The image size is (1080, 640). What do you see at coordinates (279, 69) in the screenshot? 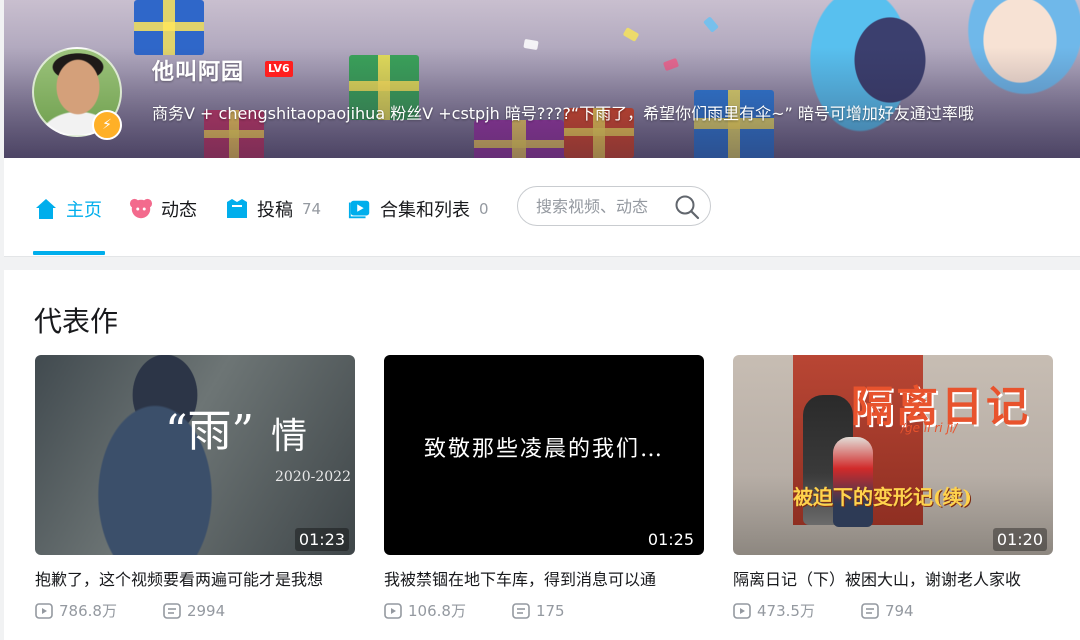
I see `level-badge: LV6` at bounding box center [279, 69].